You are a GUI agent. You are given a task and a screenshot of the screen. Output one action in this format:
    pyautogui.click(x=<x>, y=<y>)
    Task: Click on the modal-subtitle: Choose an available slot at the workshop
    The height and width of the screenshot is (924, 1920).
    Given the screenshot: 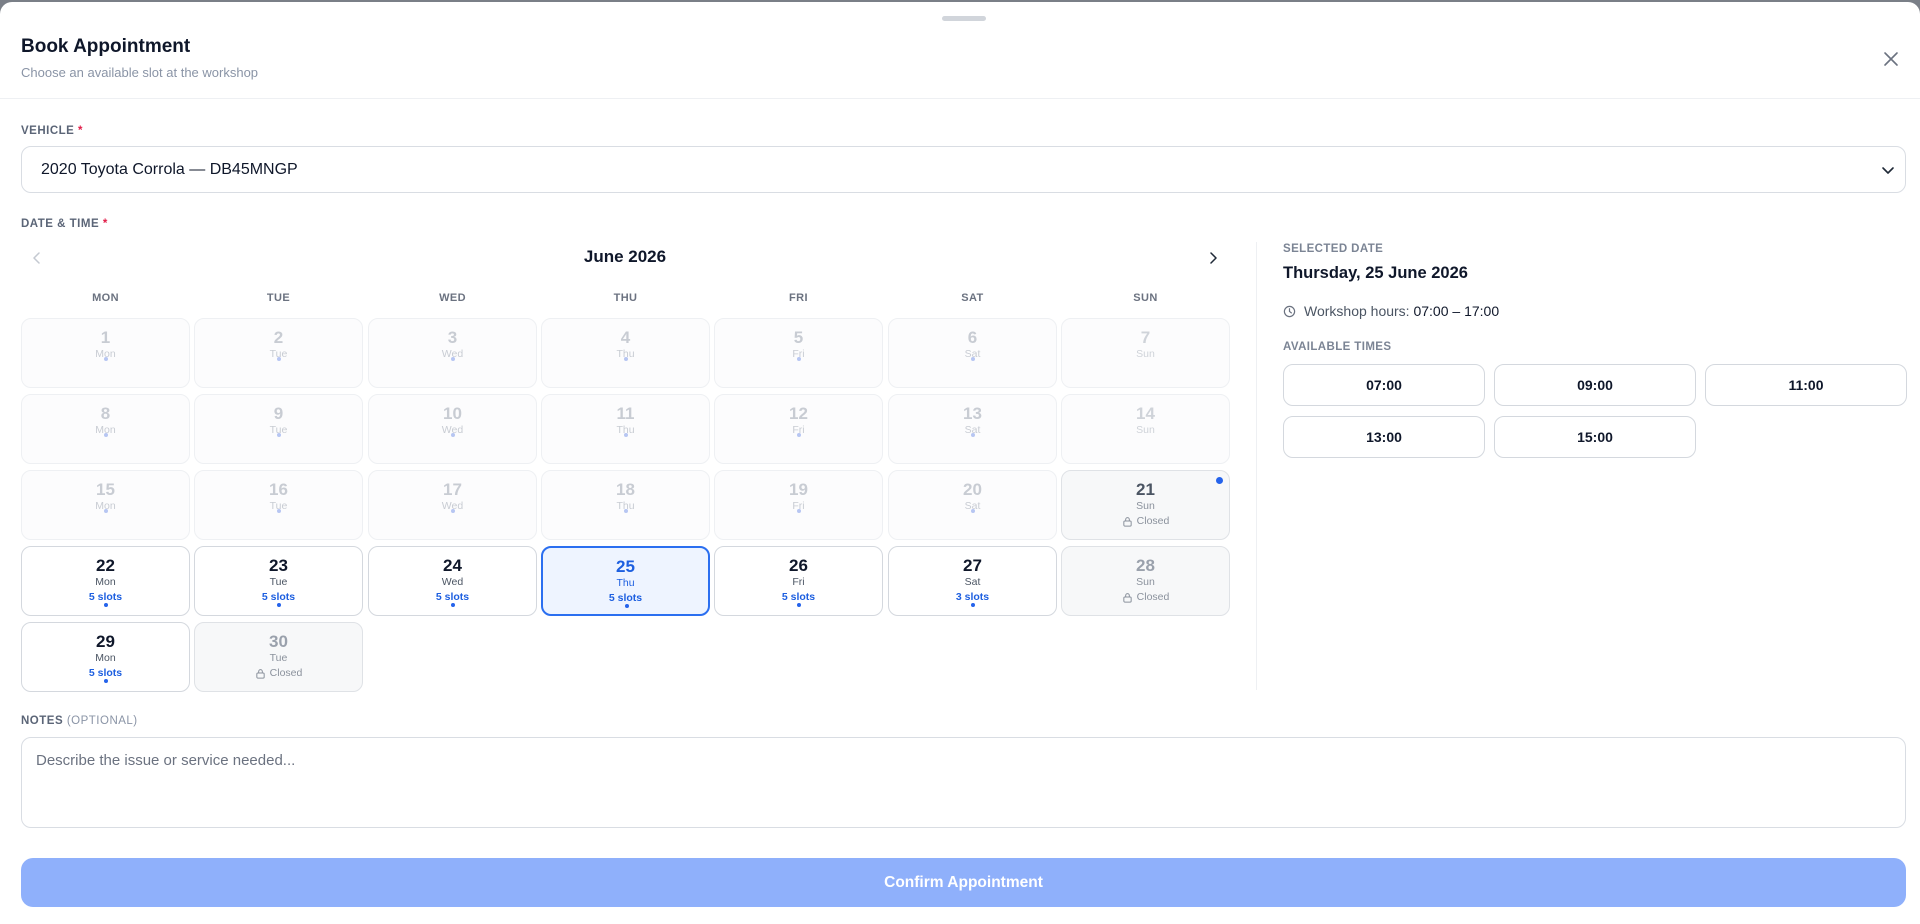 What is the action you would take?
    pyautogui.click(x=140, y=72)
    